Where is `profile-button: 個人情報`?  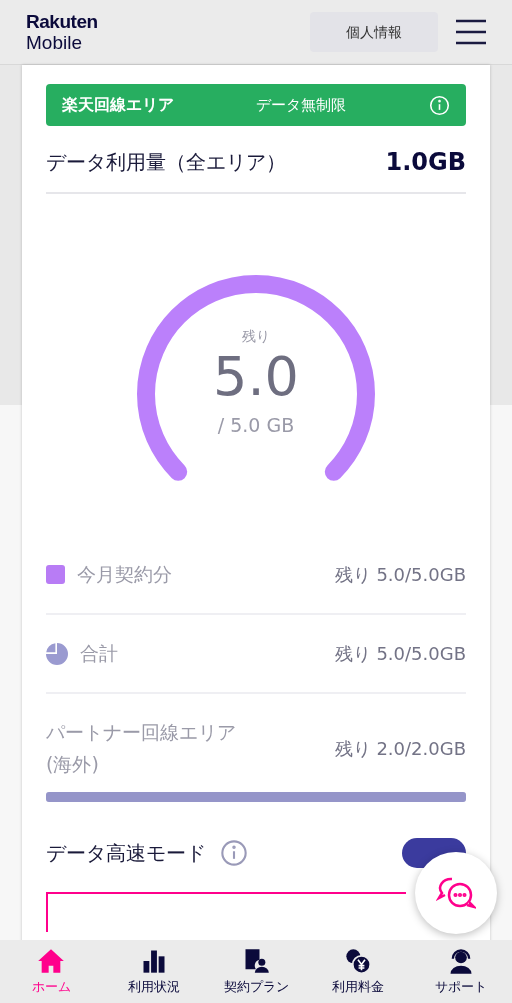
profile-button: 個人情報 is located at coordinates (374, 32).